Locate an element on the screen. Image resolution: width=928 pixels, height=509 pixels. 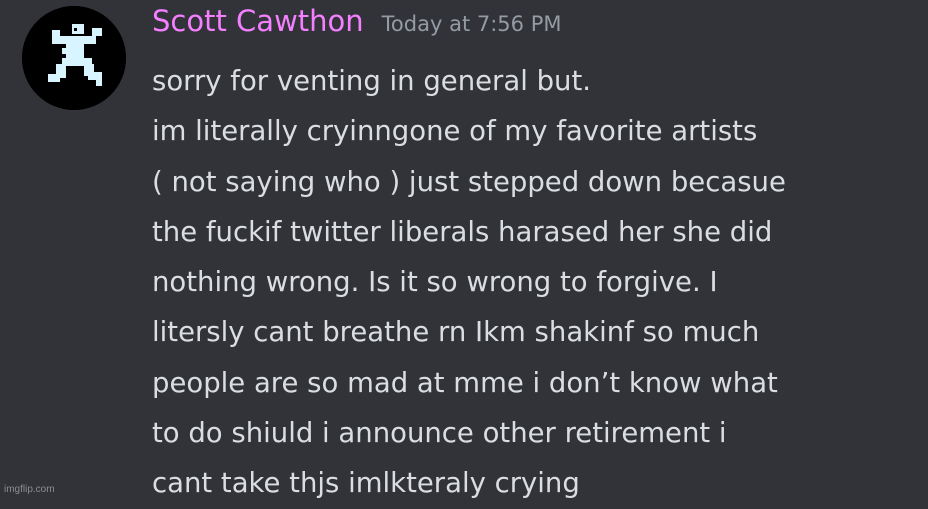
message-line: cant take thjs imlkteraly crying is located at coordinates (366, 483).